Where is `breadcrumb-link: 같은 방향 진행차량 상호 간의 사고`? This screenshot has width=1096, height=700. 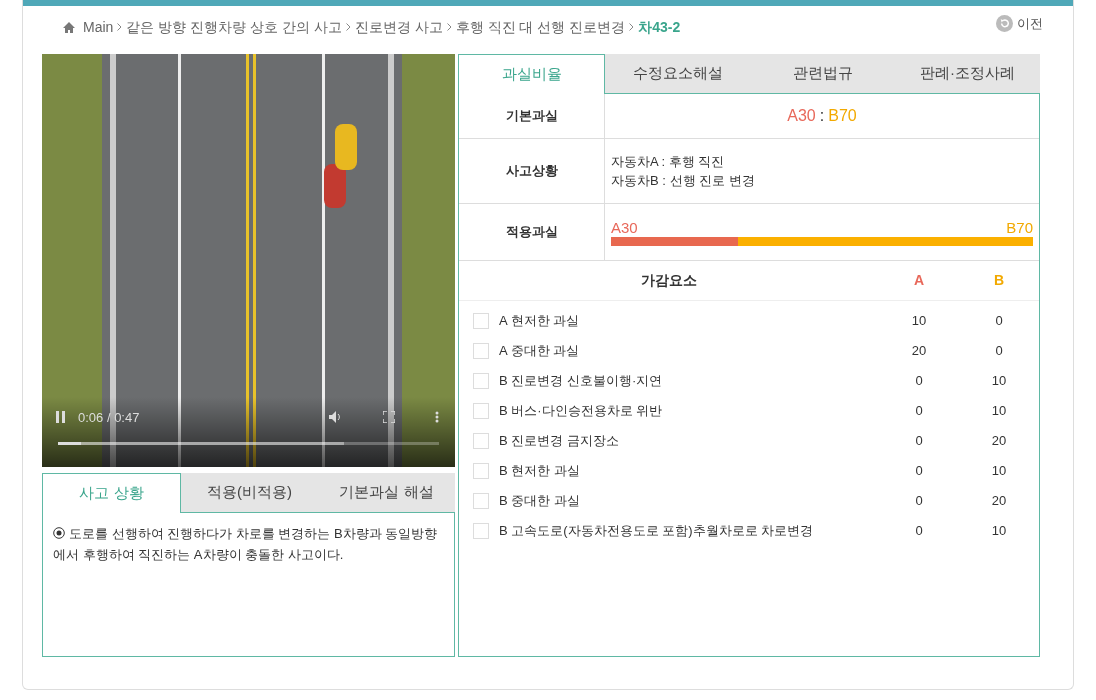 breadcrumb-link: 같은 방향 진행차량 상호 간의 사고 is located at coordinates (234, 27).